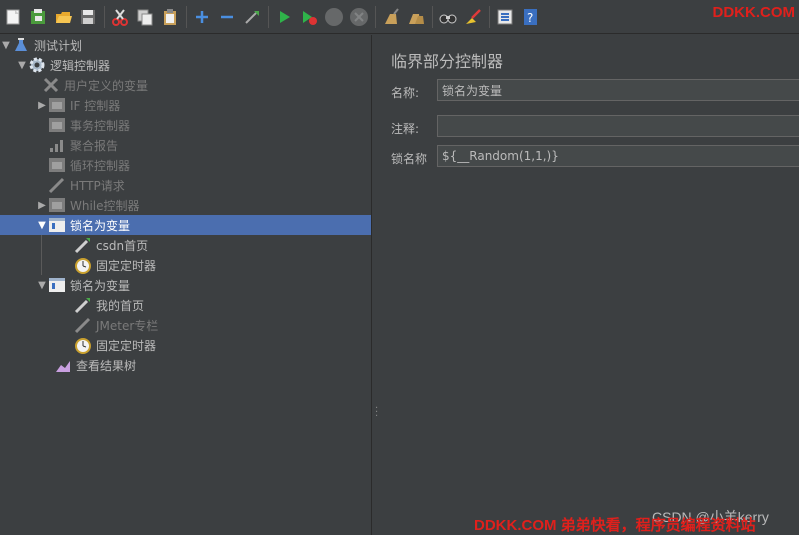  What do you see at coordinates (58, 45) in the screenshot?
I see `tree-item-label: 测试计划` at bounding box center [58, 45].